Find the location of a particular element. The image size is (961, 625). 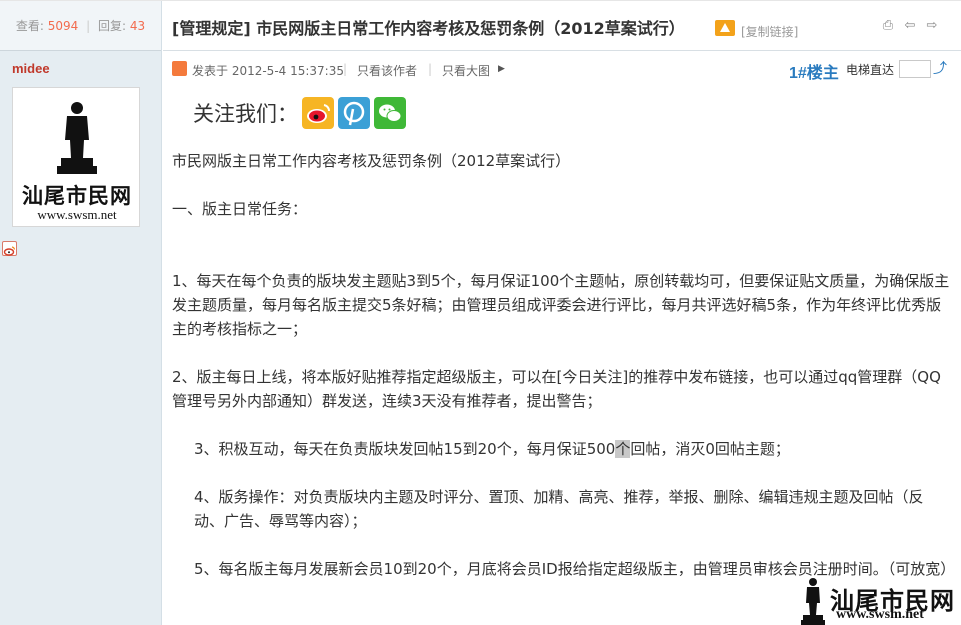

views-label: 查看: is located at coordinates (29, 26).